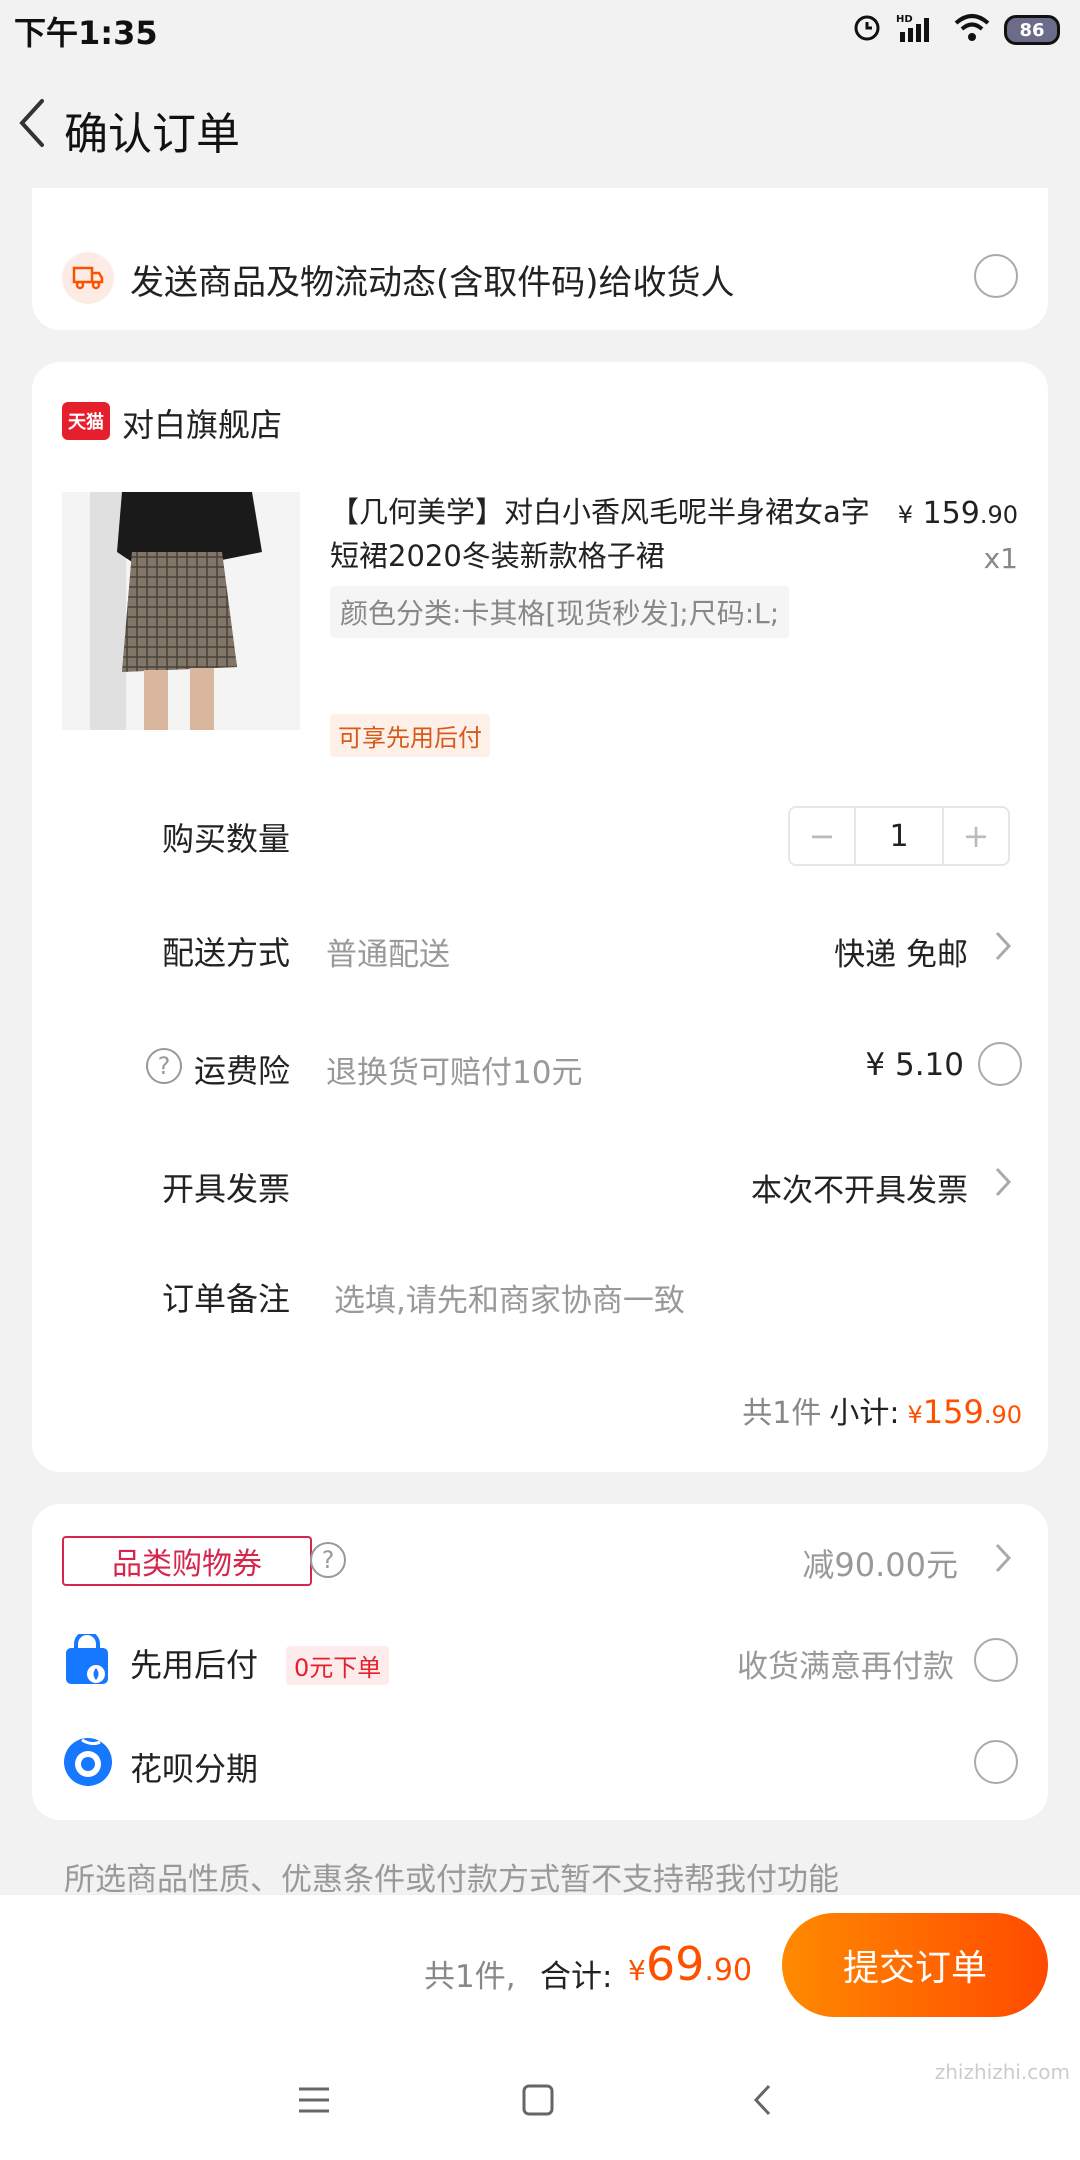 The width and height of the screenshot is (1080, 2160). What do you see at coordinates (451, 1880) in the screenshot?
I see `notice-text: 所选商品性质、优惠条件或付款方式暂不支持帮我付功能` at bounding box center [451, 1880].